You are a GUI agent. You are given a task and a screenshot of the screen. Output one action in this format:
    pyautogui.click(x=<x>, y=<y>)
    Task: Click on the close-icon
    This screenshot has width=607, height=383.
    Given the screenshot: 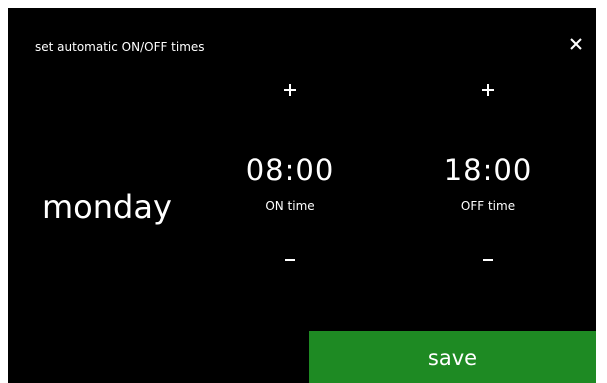 What is the action you would take?
    pyautogui.click(x=576, y=44)
    